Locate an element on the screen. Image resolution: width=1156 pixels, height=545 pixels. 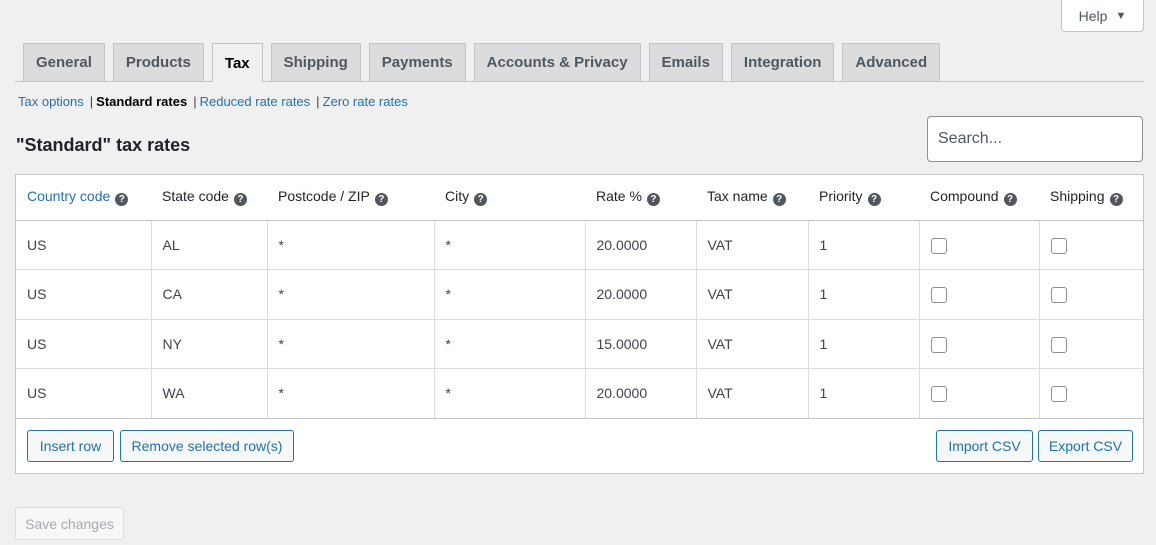
rate-cell: 15.0000 is located at coordinates (641, 344).